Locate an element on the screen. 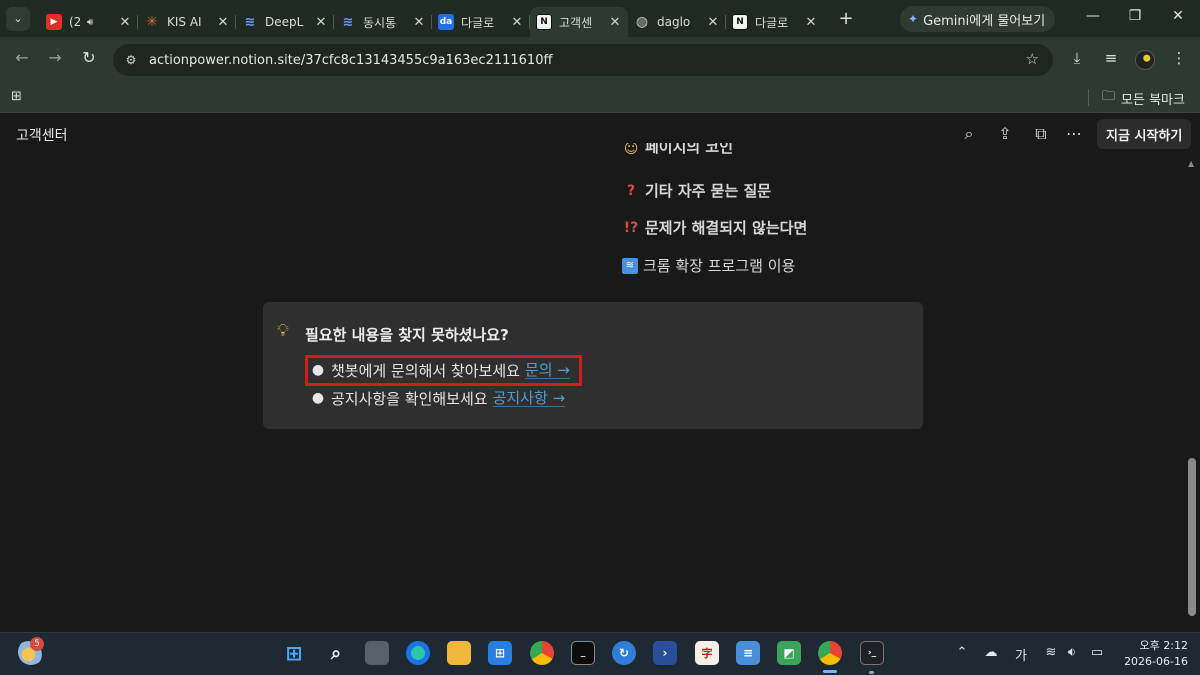  bookmark-star-icon: ☆ is located at coordinates (1032, 59).